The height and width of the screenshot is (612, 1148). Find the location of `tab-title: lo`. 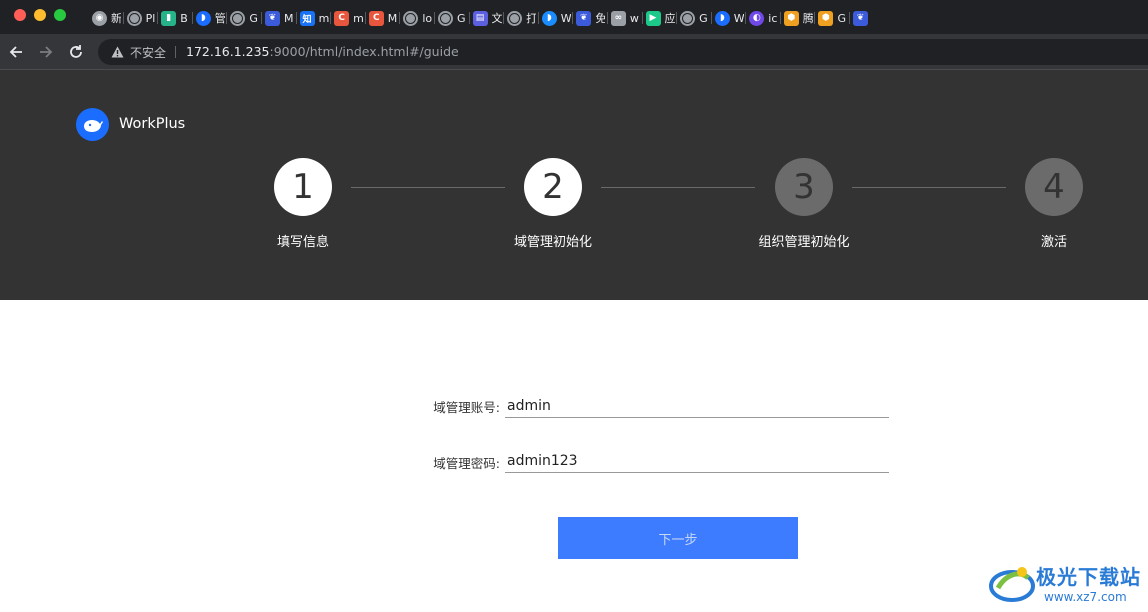

tab-title: lo is located at coordinates (427, 18).